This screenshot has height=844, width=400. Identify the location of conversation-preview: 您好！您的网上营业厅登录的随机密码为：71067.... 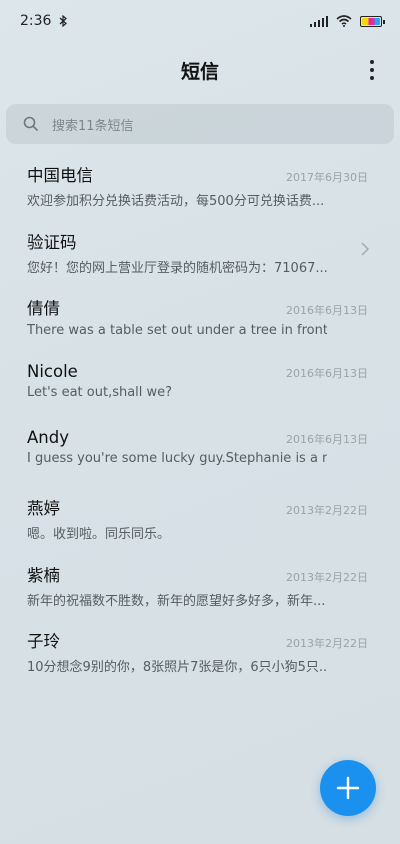
(177, 268).